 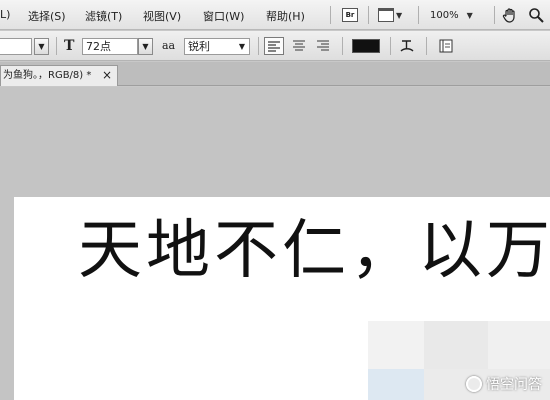 What do you see at coordinates (169, 45) in the screenshot?
I see `antialias-icon: aa` at bounding box center [169, 45].